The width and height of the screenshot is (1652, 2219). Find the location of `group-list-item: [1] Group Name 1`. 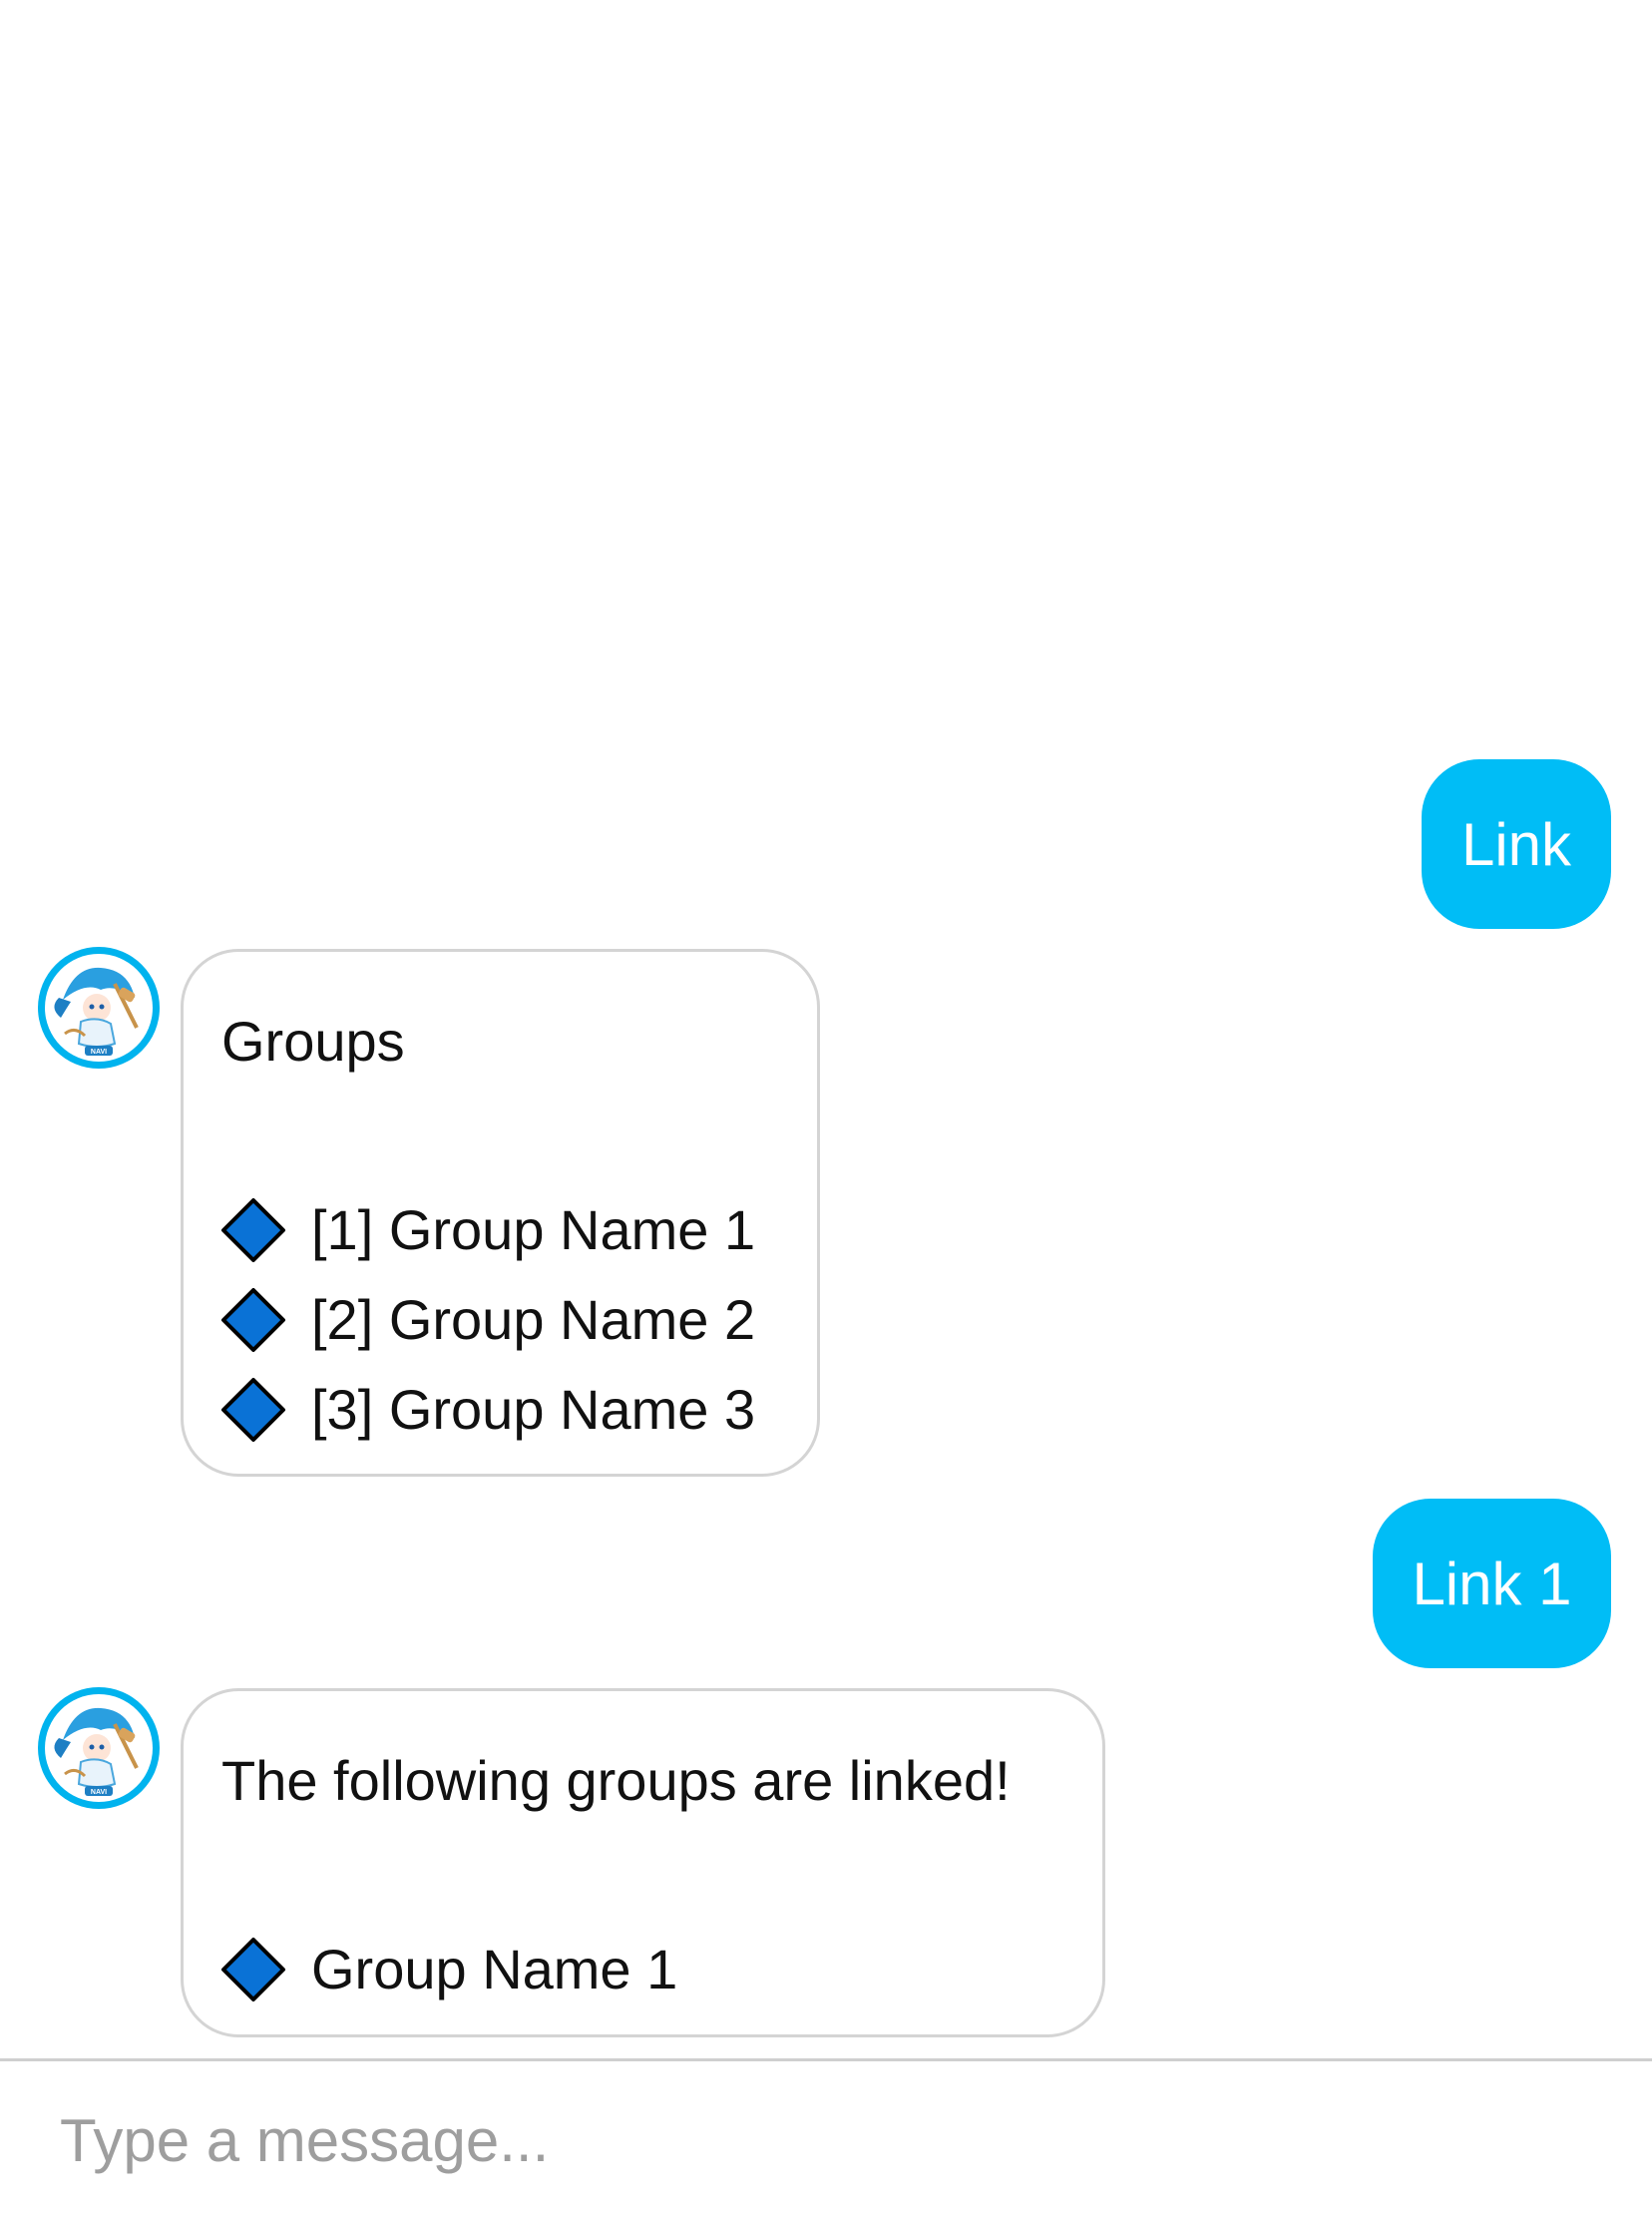

group-list-item: [1] Group Name 1 is located at coordinates (500, 1230).